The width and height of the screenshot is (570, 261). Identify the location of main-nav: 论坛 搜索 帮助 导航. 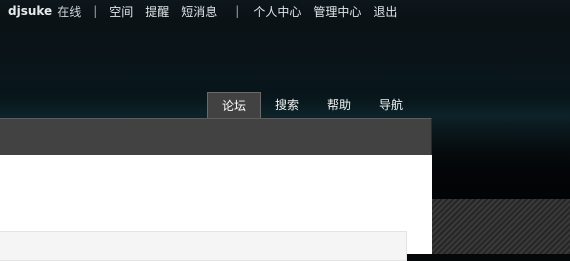
(312, 105).